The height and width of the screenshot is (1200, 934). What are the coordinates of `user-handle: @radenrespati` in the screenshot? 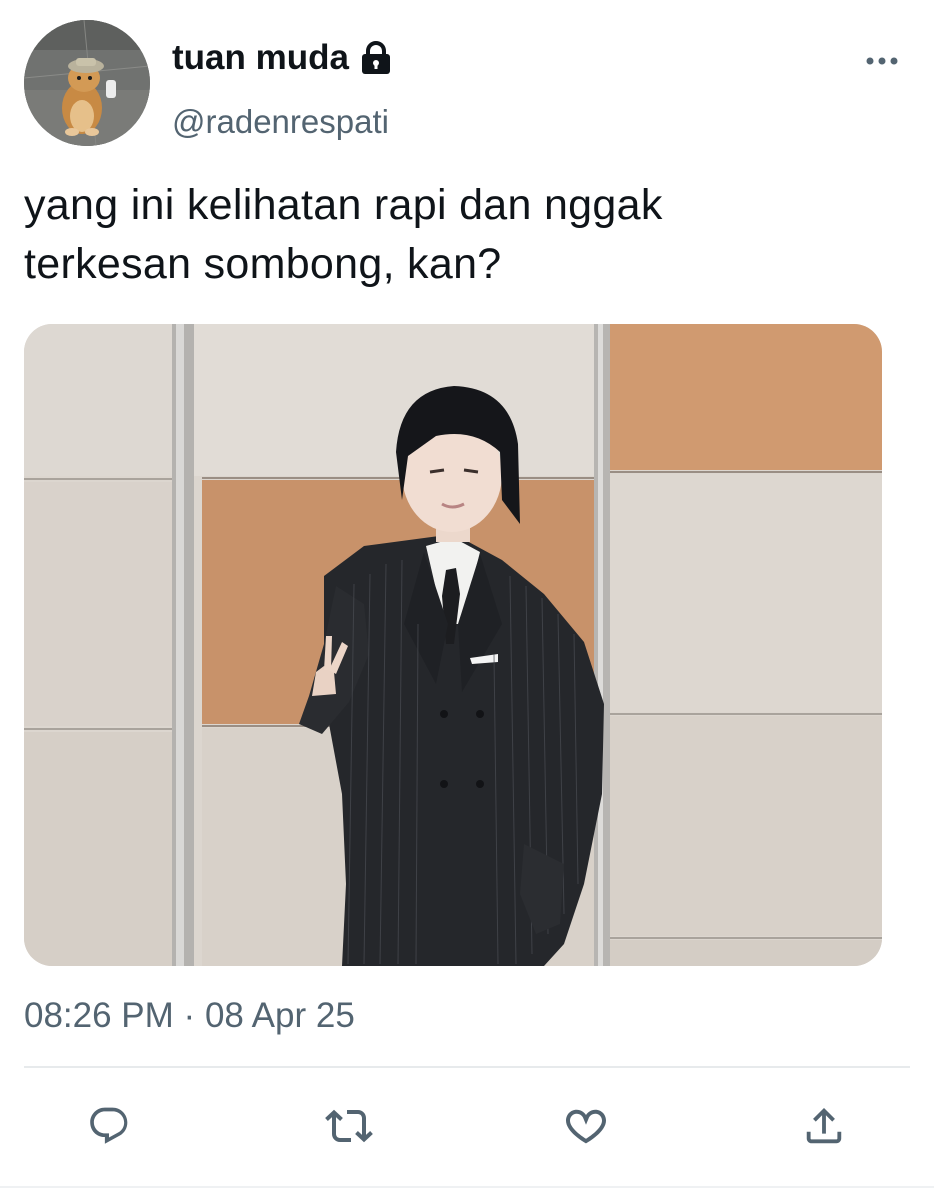 It's located at (280, 122).